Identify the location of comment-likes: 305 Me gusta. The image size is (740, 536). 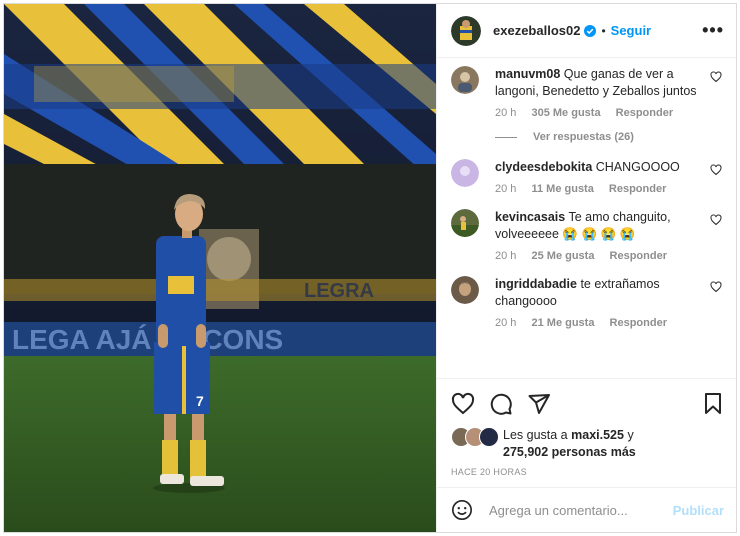
(565, 113).